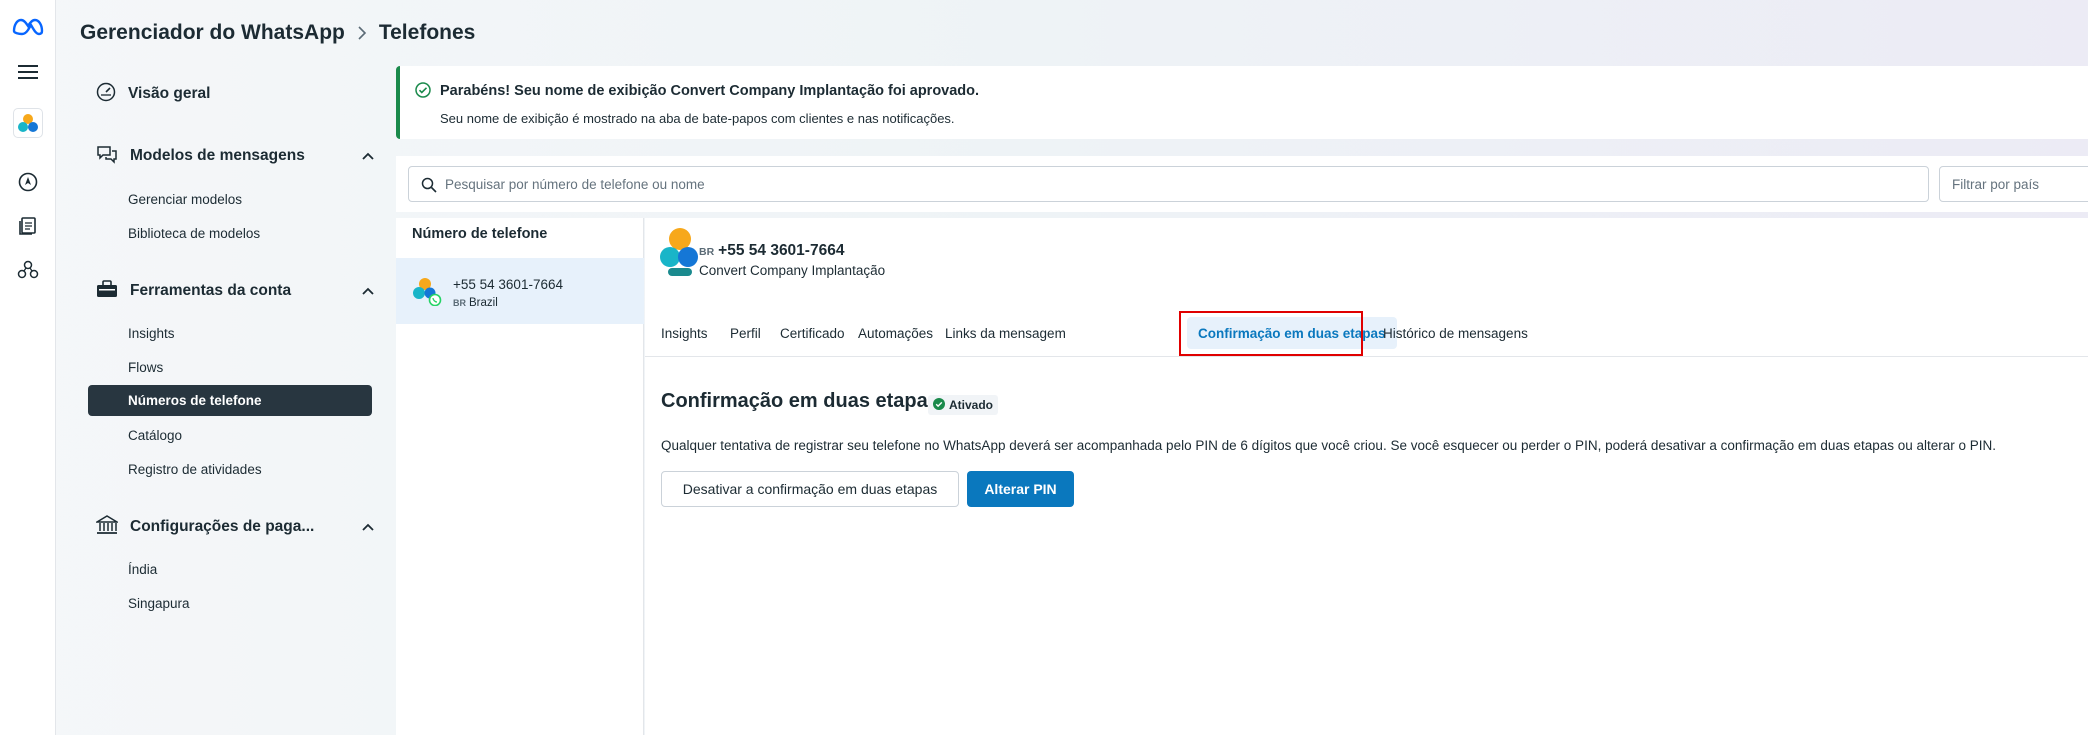 This screenshot has height=735, width=2088. I want to click on nav-item-catalog: Catálogo, so click(155, 435).